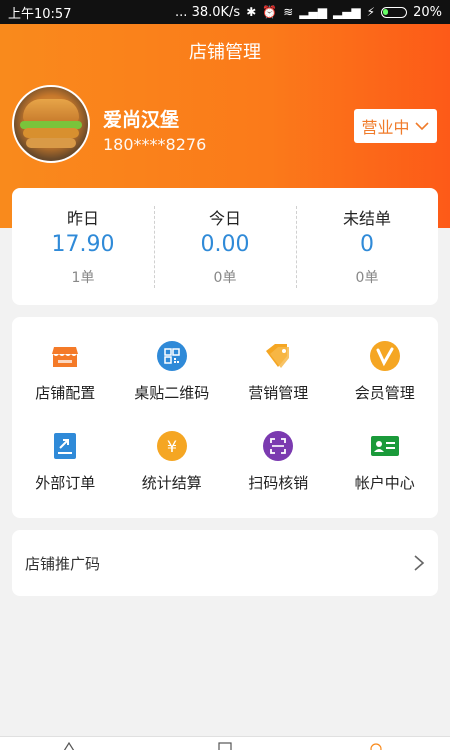  I want to click on func-statistics: ¥ 统计结算, so click(172, 460).